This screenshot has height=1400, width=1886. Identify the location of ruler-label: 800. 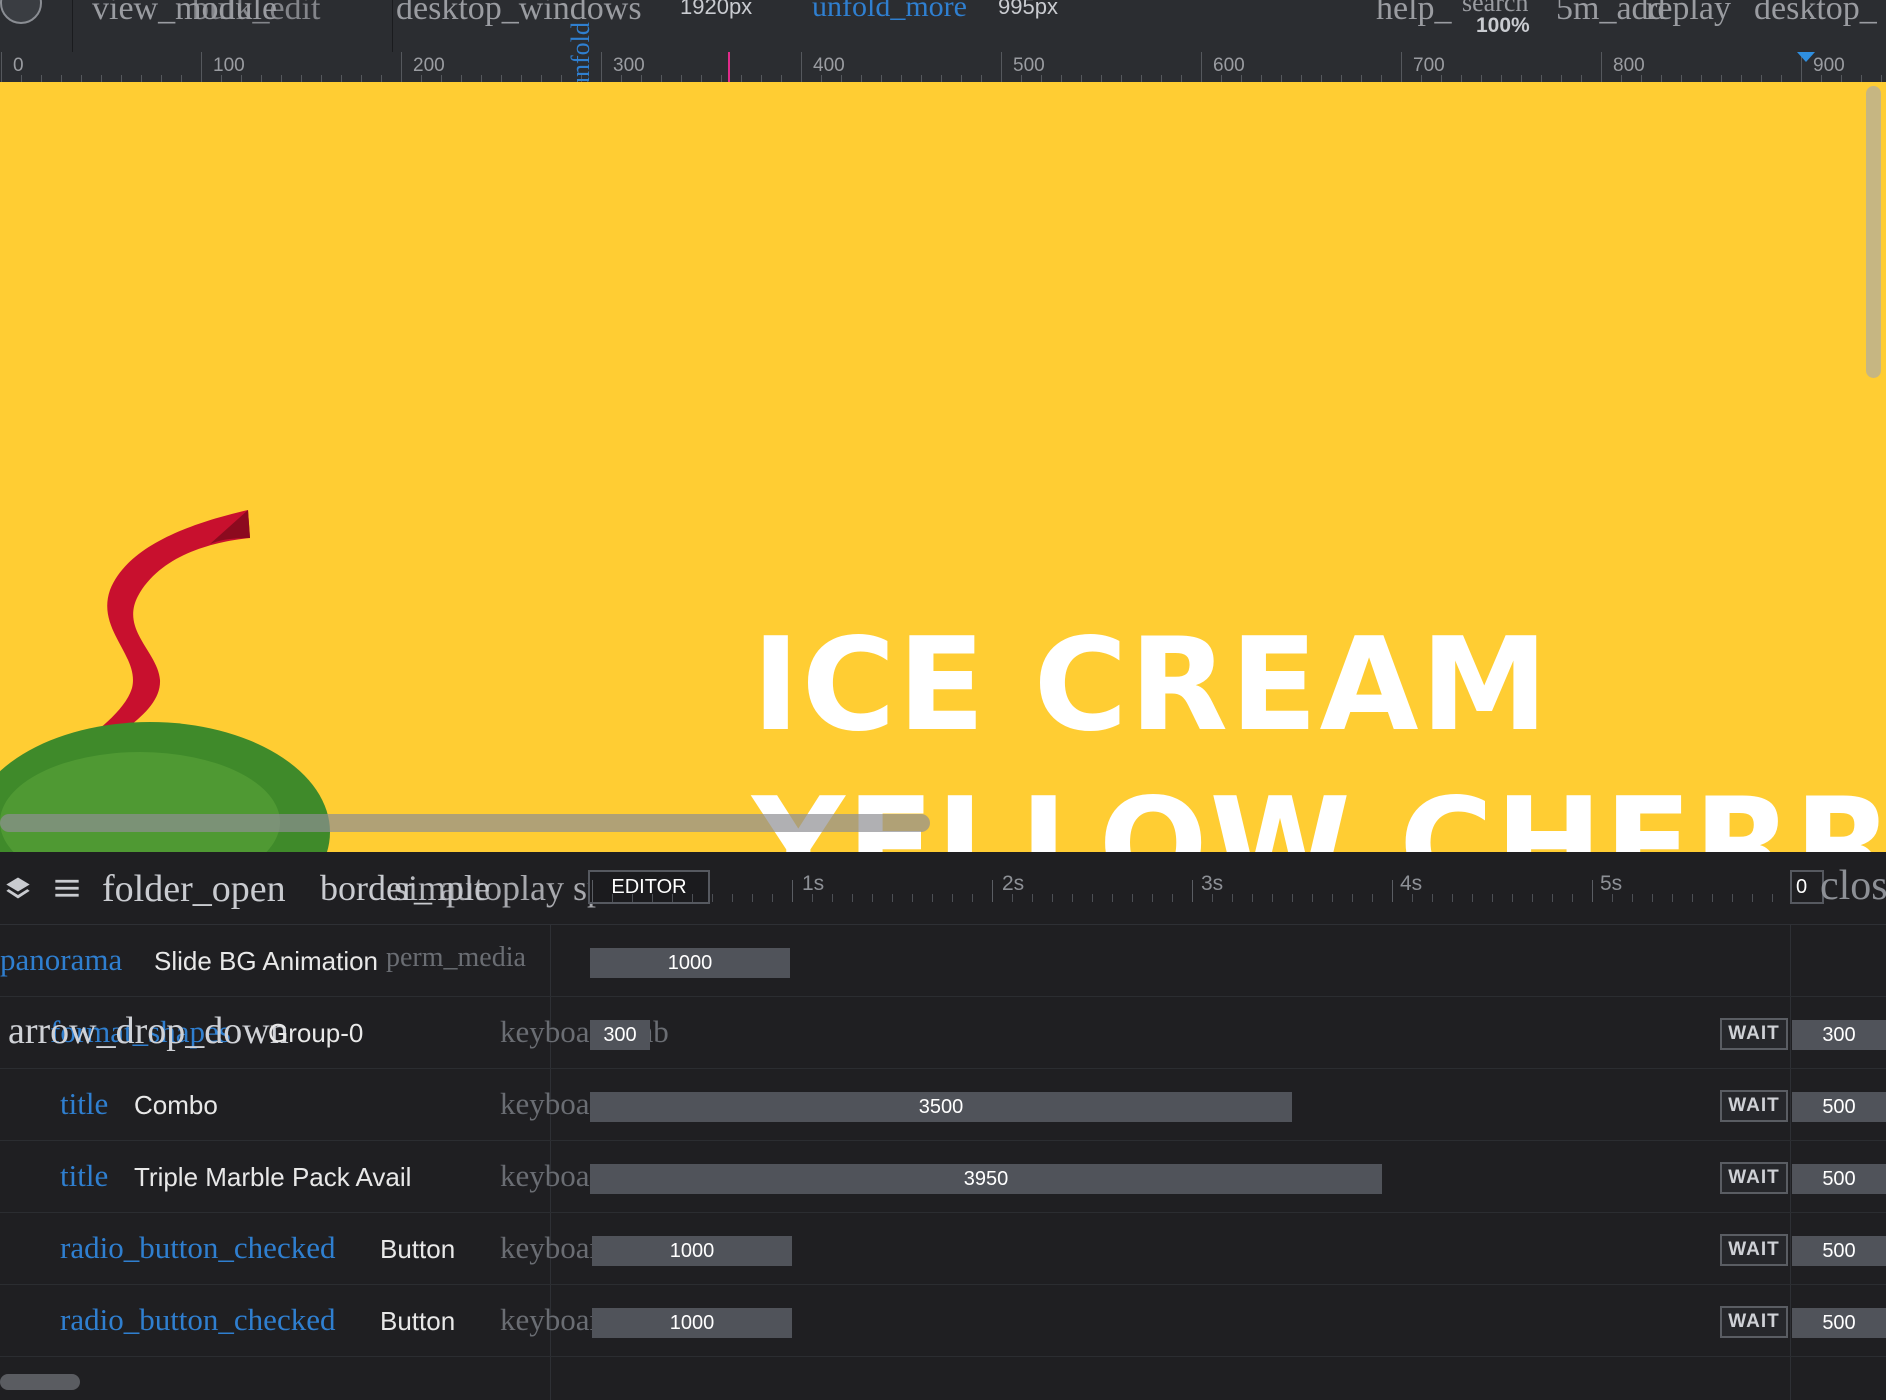
(1629, 65).